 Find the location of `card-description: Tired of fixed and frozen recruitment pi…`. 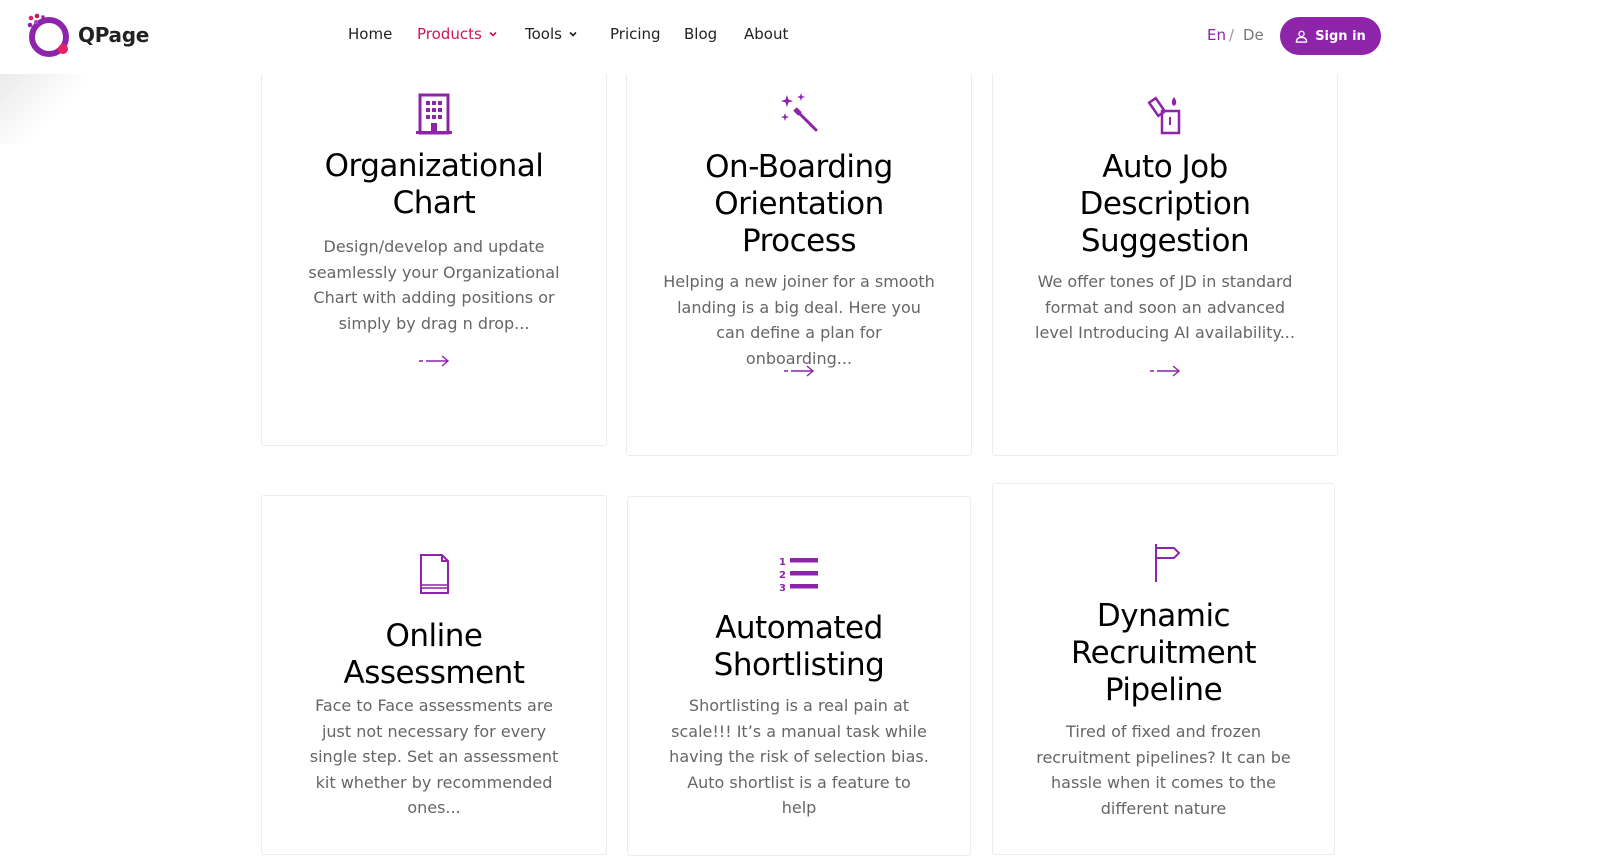

card-description: Tired of fixed and frozen recruitment pi… is located at coordinates (1163, 770).